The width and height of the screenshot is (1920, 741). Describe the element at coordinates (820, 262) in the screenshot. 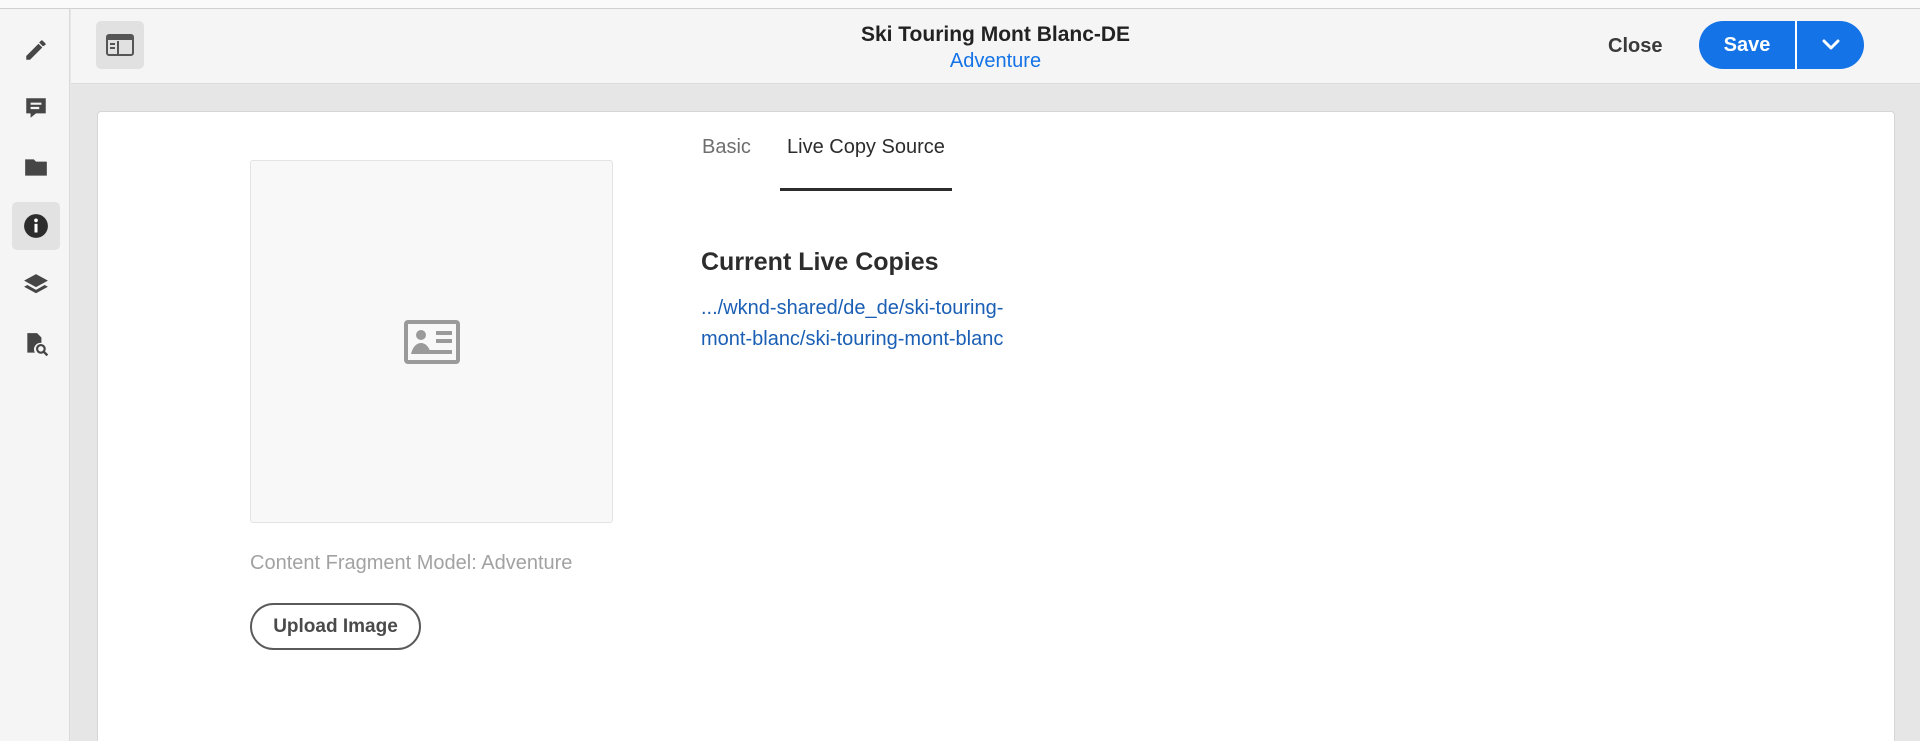

I see `current-live-copies-heading: Current Live Copies` at that location.